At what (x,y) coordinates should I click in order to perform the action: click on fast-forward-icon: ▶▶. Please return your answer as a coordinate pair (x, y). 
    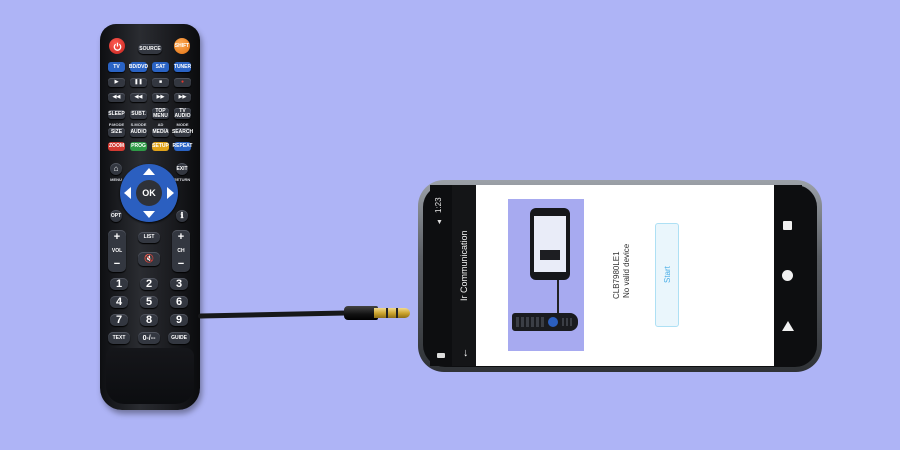
    Looking at the image, I should click on (182, 97).